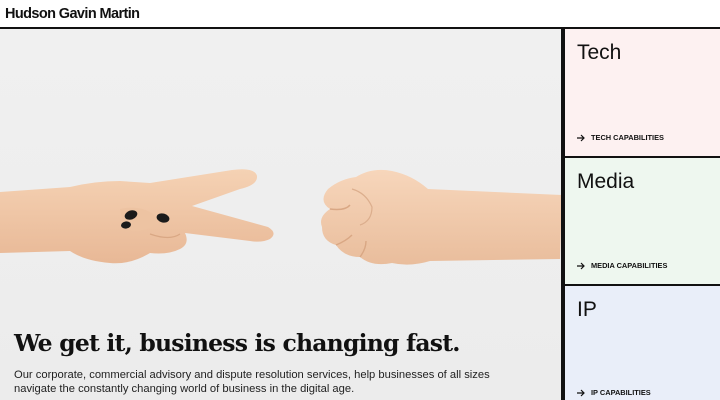  I want to click on media-capabilities-link: MEDIA CAPABILITIES, so click(622, 265).